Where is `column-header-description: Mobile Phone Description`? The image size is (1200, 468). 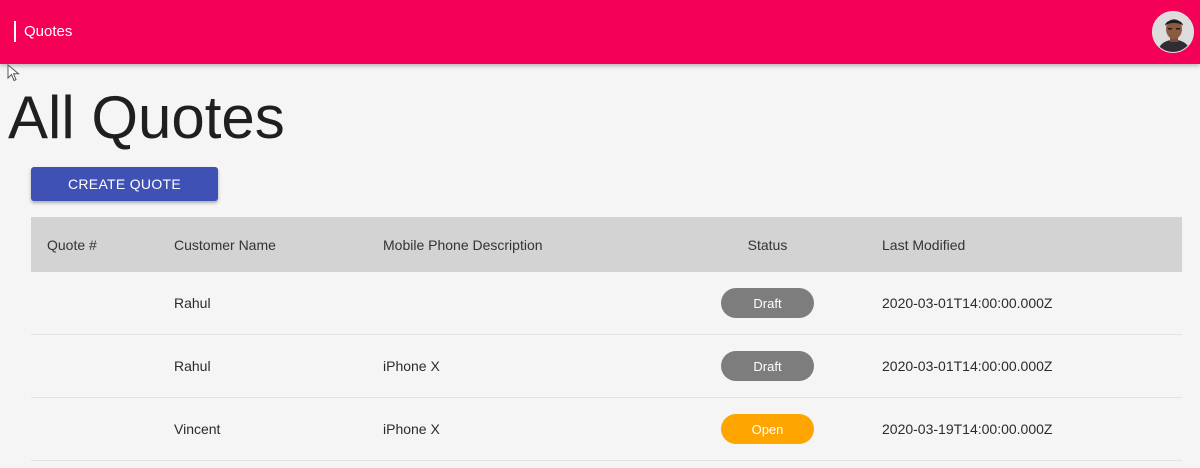 column-header-description: Mobile Phone Description is located at coordinates (463, 244).